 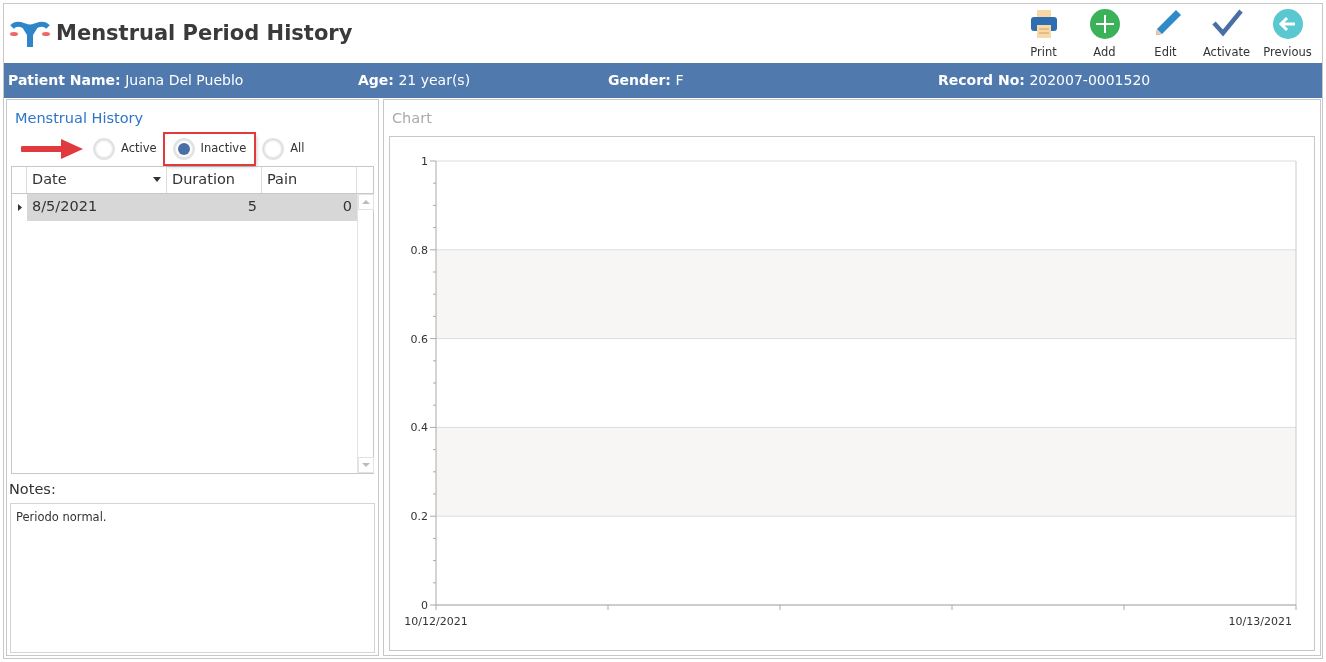 I want to click on notes-label: Notes:, so click(x=33, y=490).